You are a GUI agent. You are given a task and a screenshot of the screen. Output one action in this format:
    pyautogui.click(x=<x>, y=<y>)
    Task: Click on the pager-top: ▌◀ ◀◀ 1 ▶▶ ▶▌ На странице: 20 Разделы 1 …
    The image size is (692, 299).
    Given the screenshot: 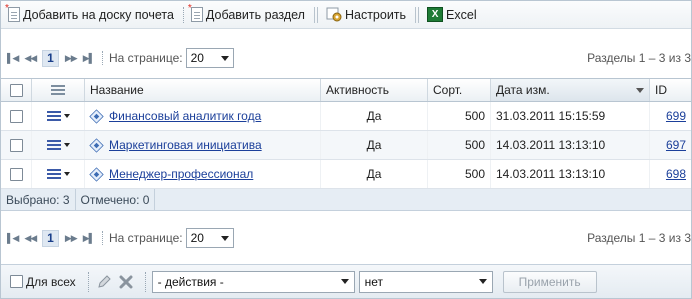 What is the action you would take?
    pyautogui.click(x=346, y=58)
    